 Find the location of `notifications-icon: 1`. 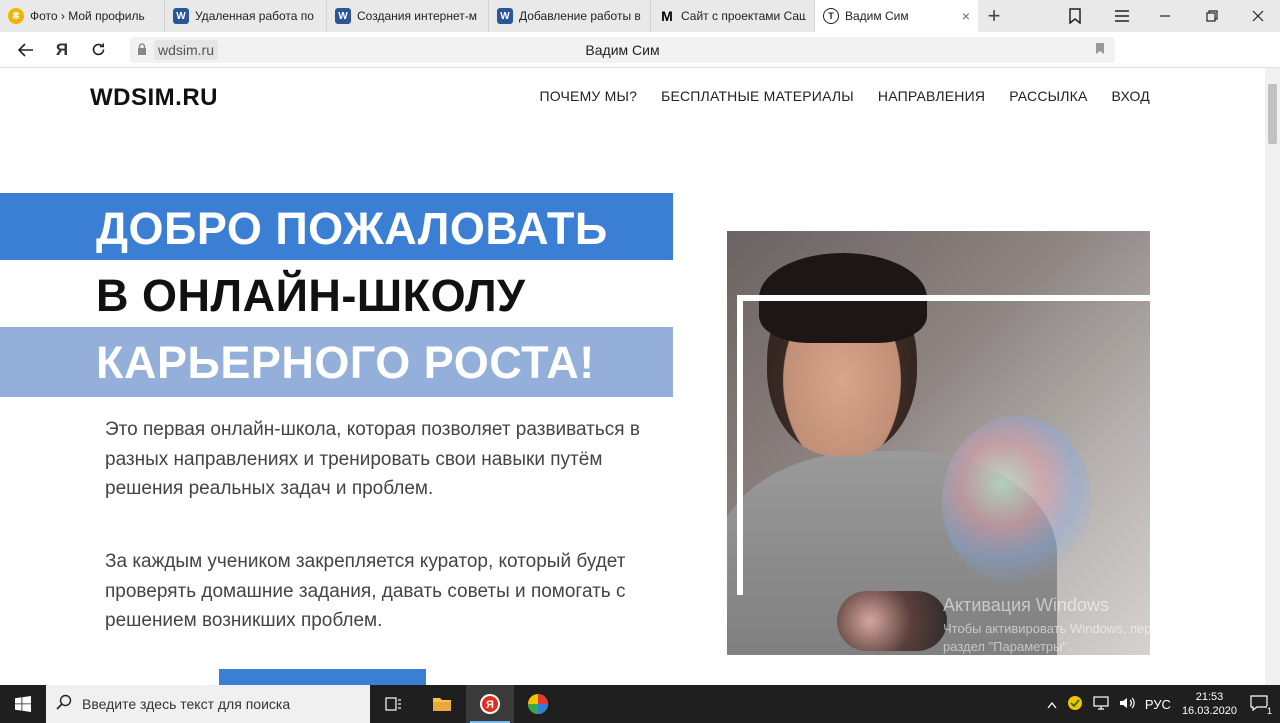

notifications-icon: 1 is located at coordinates (1261, 705).